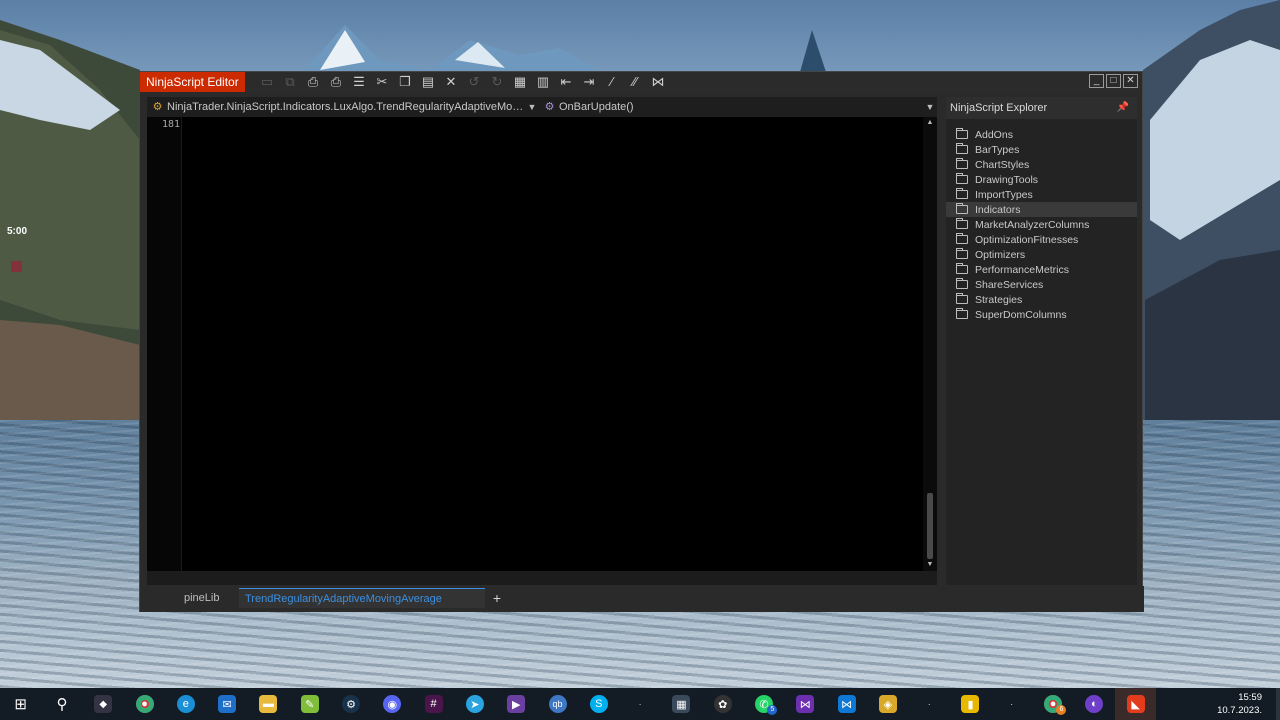 The image size is (1280, 720). Describe the element at coordinates (566, 82) in the screenshot. I see `outdent-icon: ⇤` at that location.